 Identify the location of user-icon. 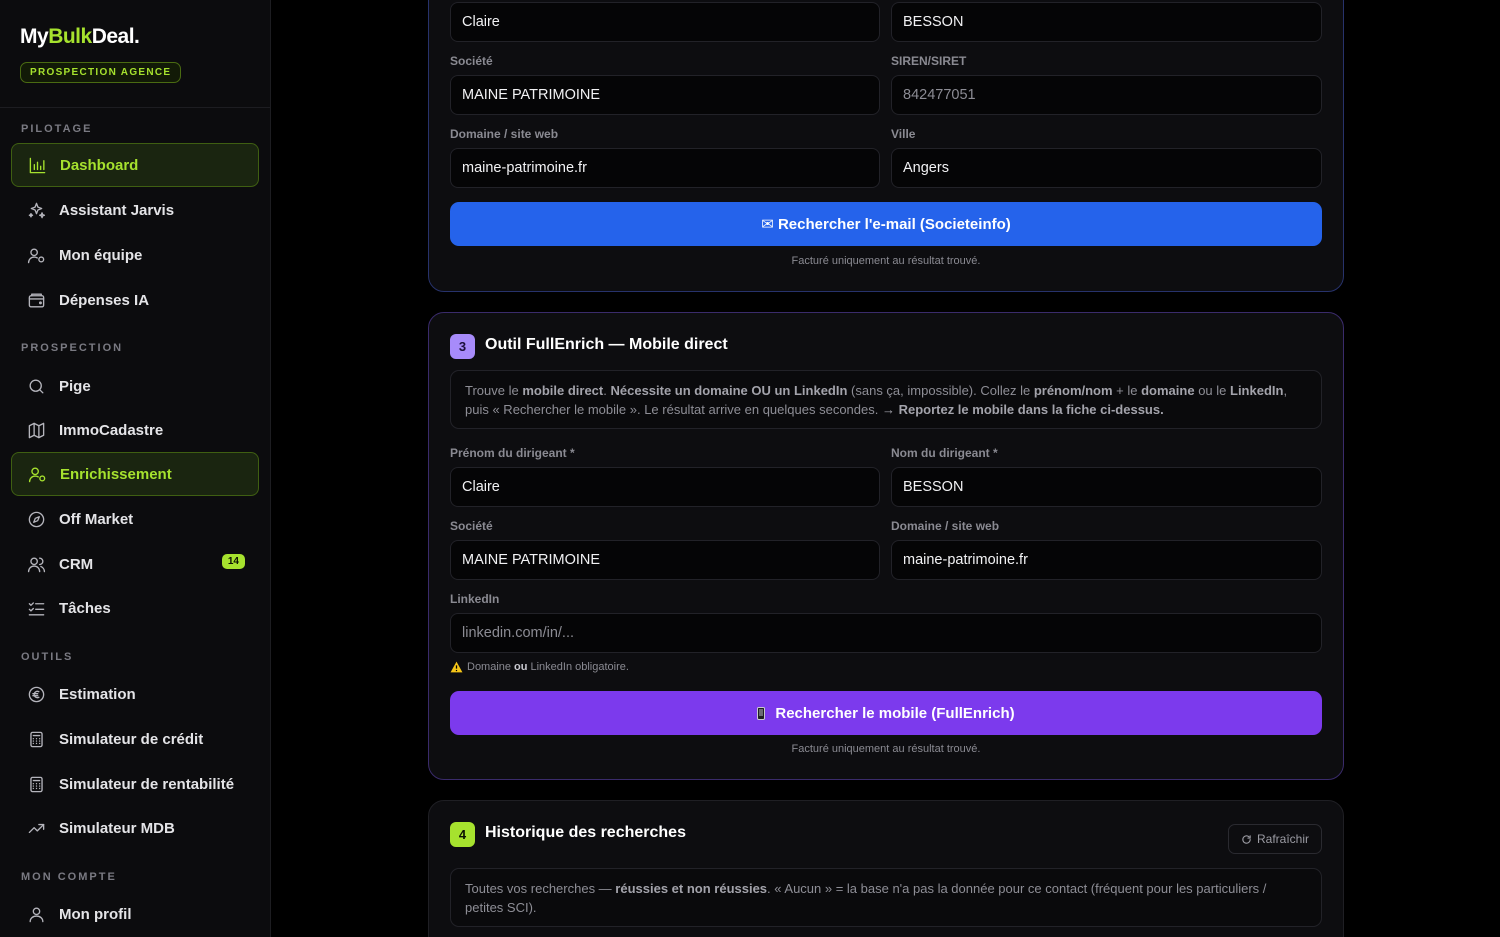
(36, 914).